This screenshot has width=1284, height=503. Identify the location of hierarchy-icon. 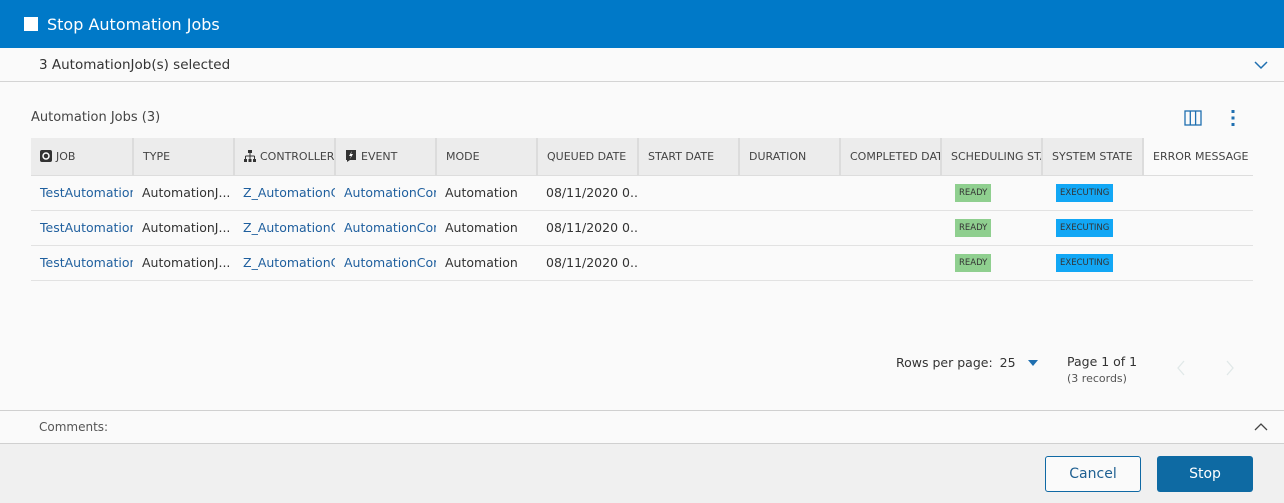
(250, 155).